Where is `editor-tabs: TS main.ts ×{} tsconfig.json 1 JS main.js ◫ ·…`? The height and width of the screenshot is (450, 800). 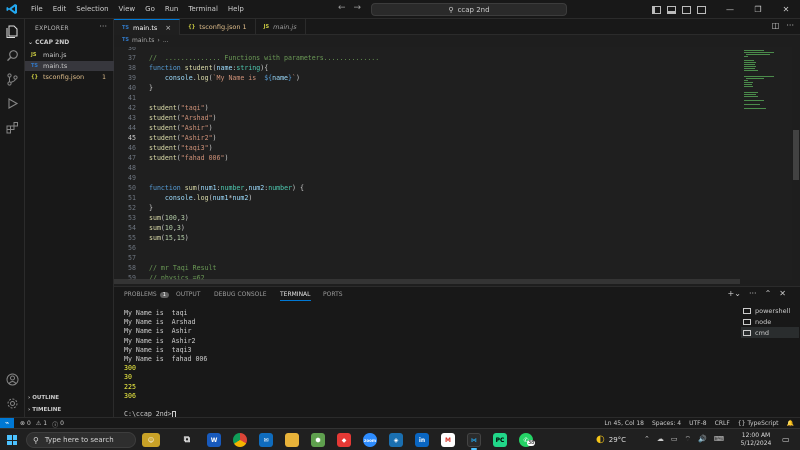
editor-tabs: TS main.ts ×{} tsconfig.json 1 JS main.js ◫ ·… is located at coordinates (457, 27).